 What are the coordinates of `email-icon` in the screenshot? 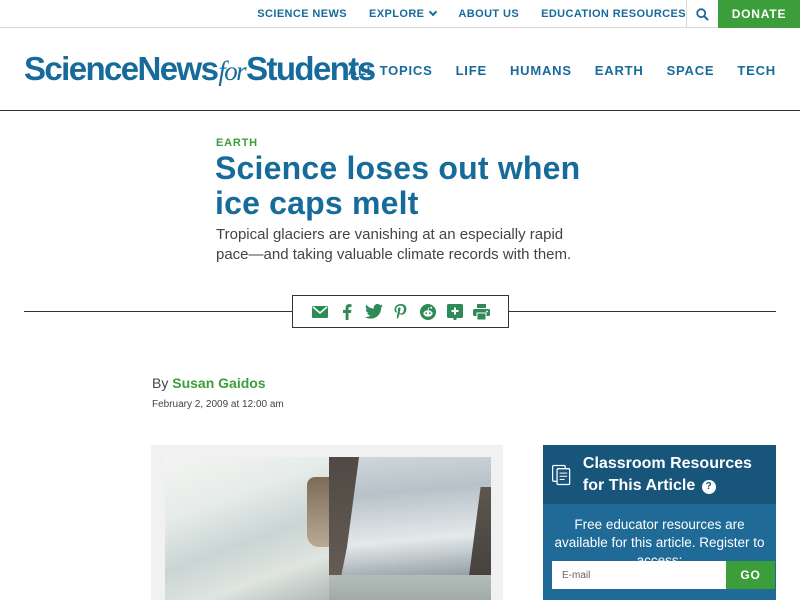 It's located at (320, 312).